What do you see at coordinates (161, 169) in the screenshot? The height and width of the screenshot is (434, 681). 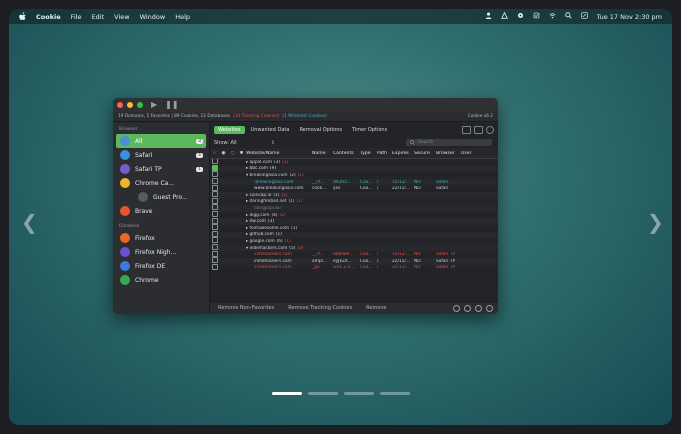 I see `sidebar-browser-item-2: Safari TP 1` at bounding box center [161, 169].